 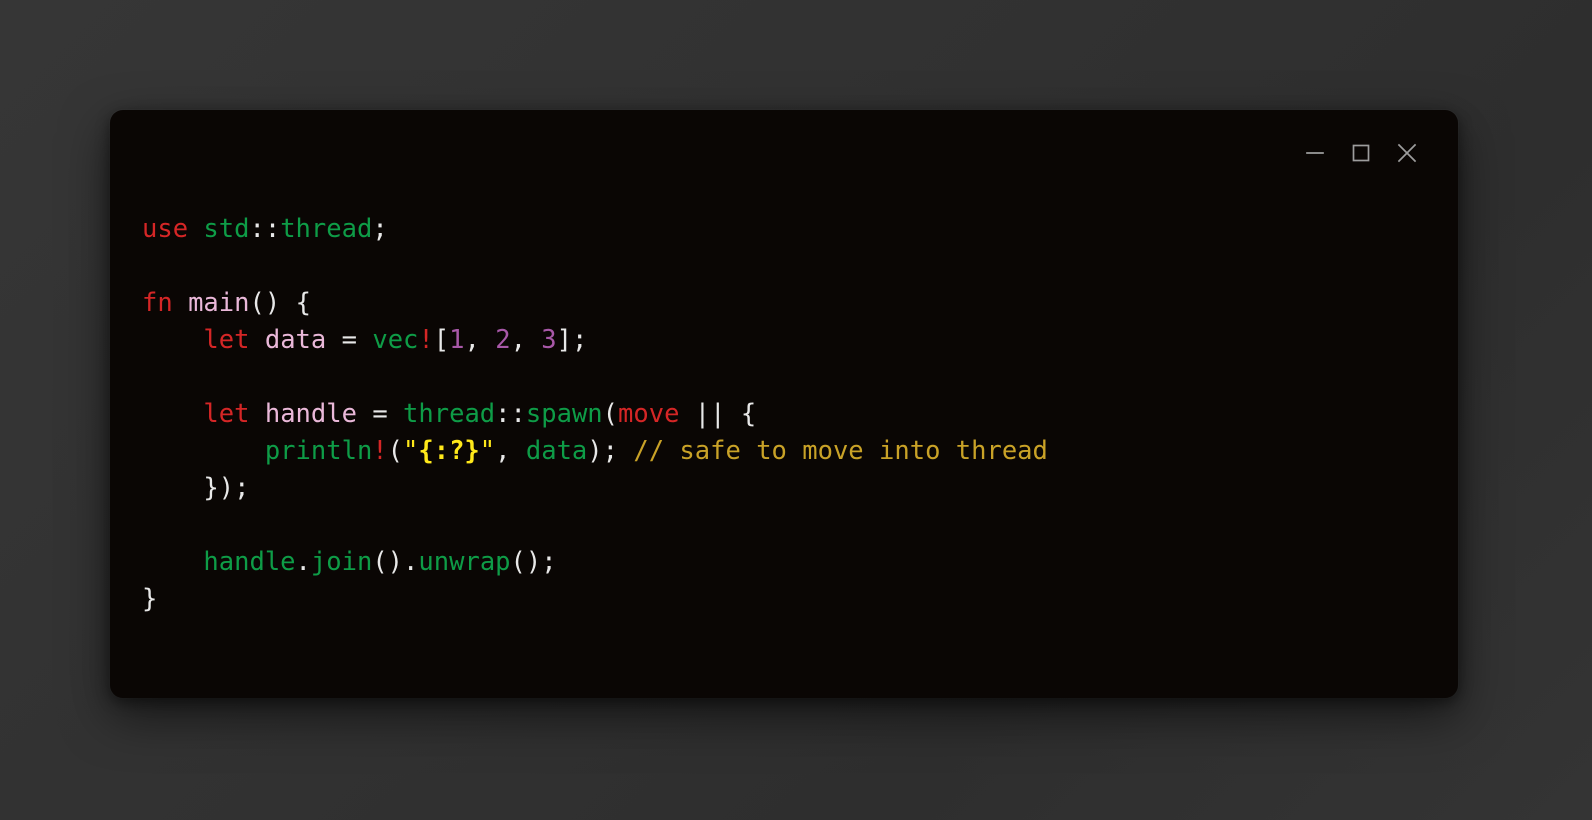 I want to click on token-variable-data: data, so click(x=295, y=340).